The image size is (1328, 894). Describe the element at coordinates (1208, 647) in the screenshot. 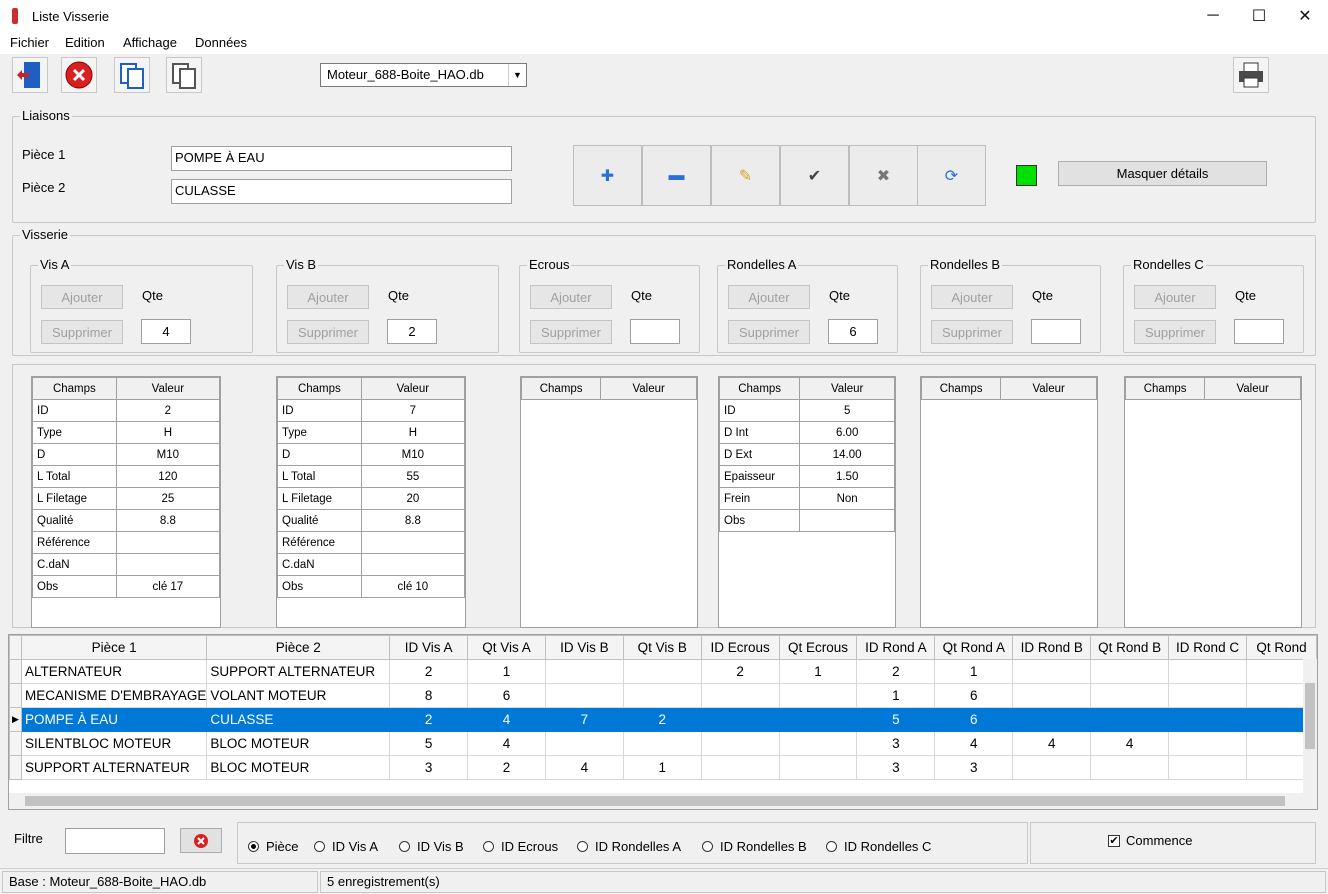

I see `column-header: ID Rond C` at that location.